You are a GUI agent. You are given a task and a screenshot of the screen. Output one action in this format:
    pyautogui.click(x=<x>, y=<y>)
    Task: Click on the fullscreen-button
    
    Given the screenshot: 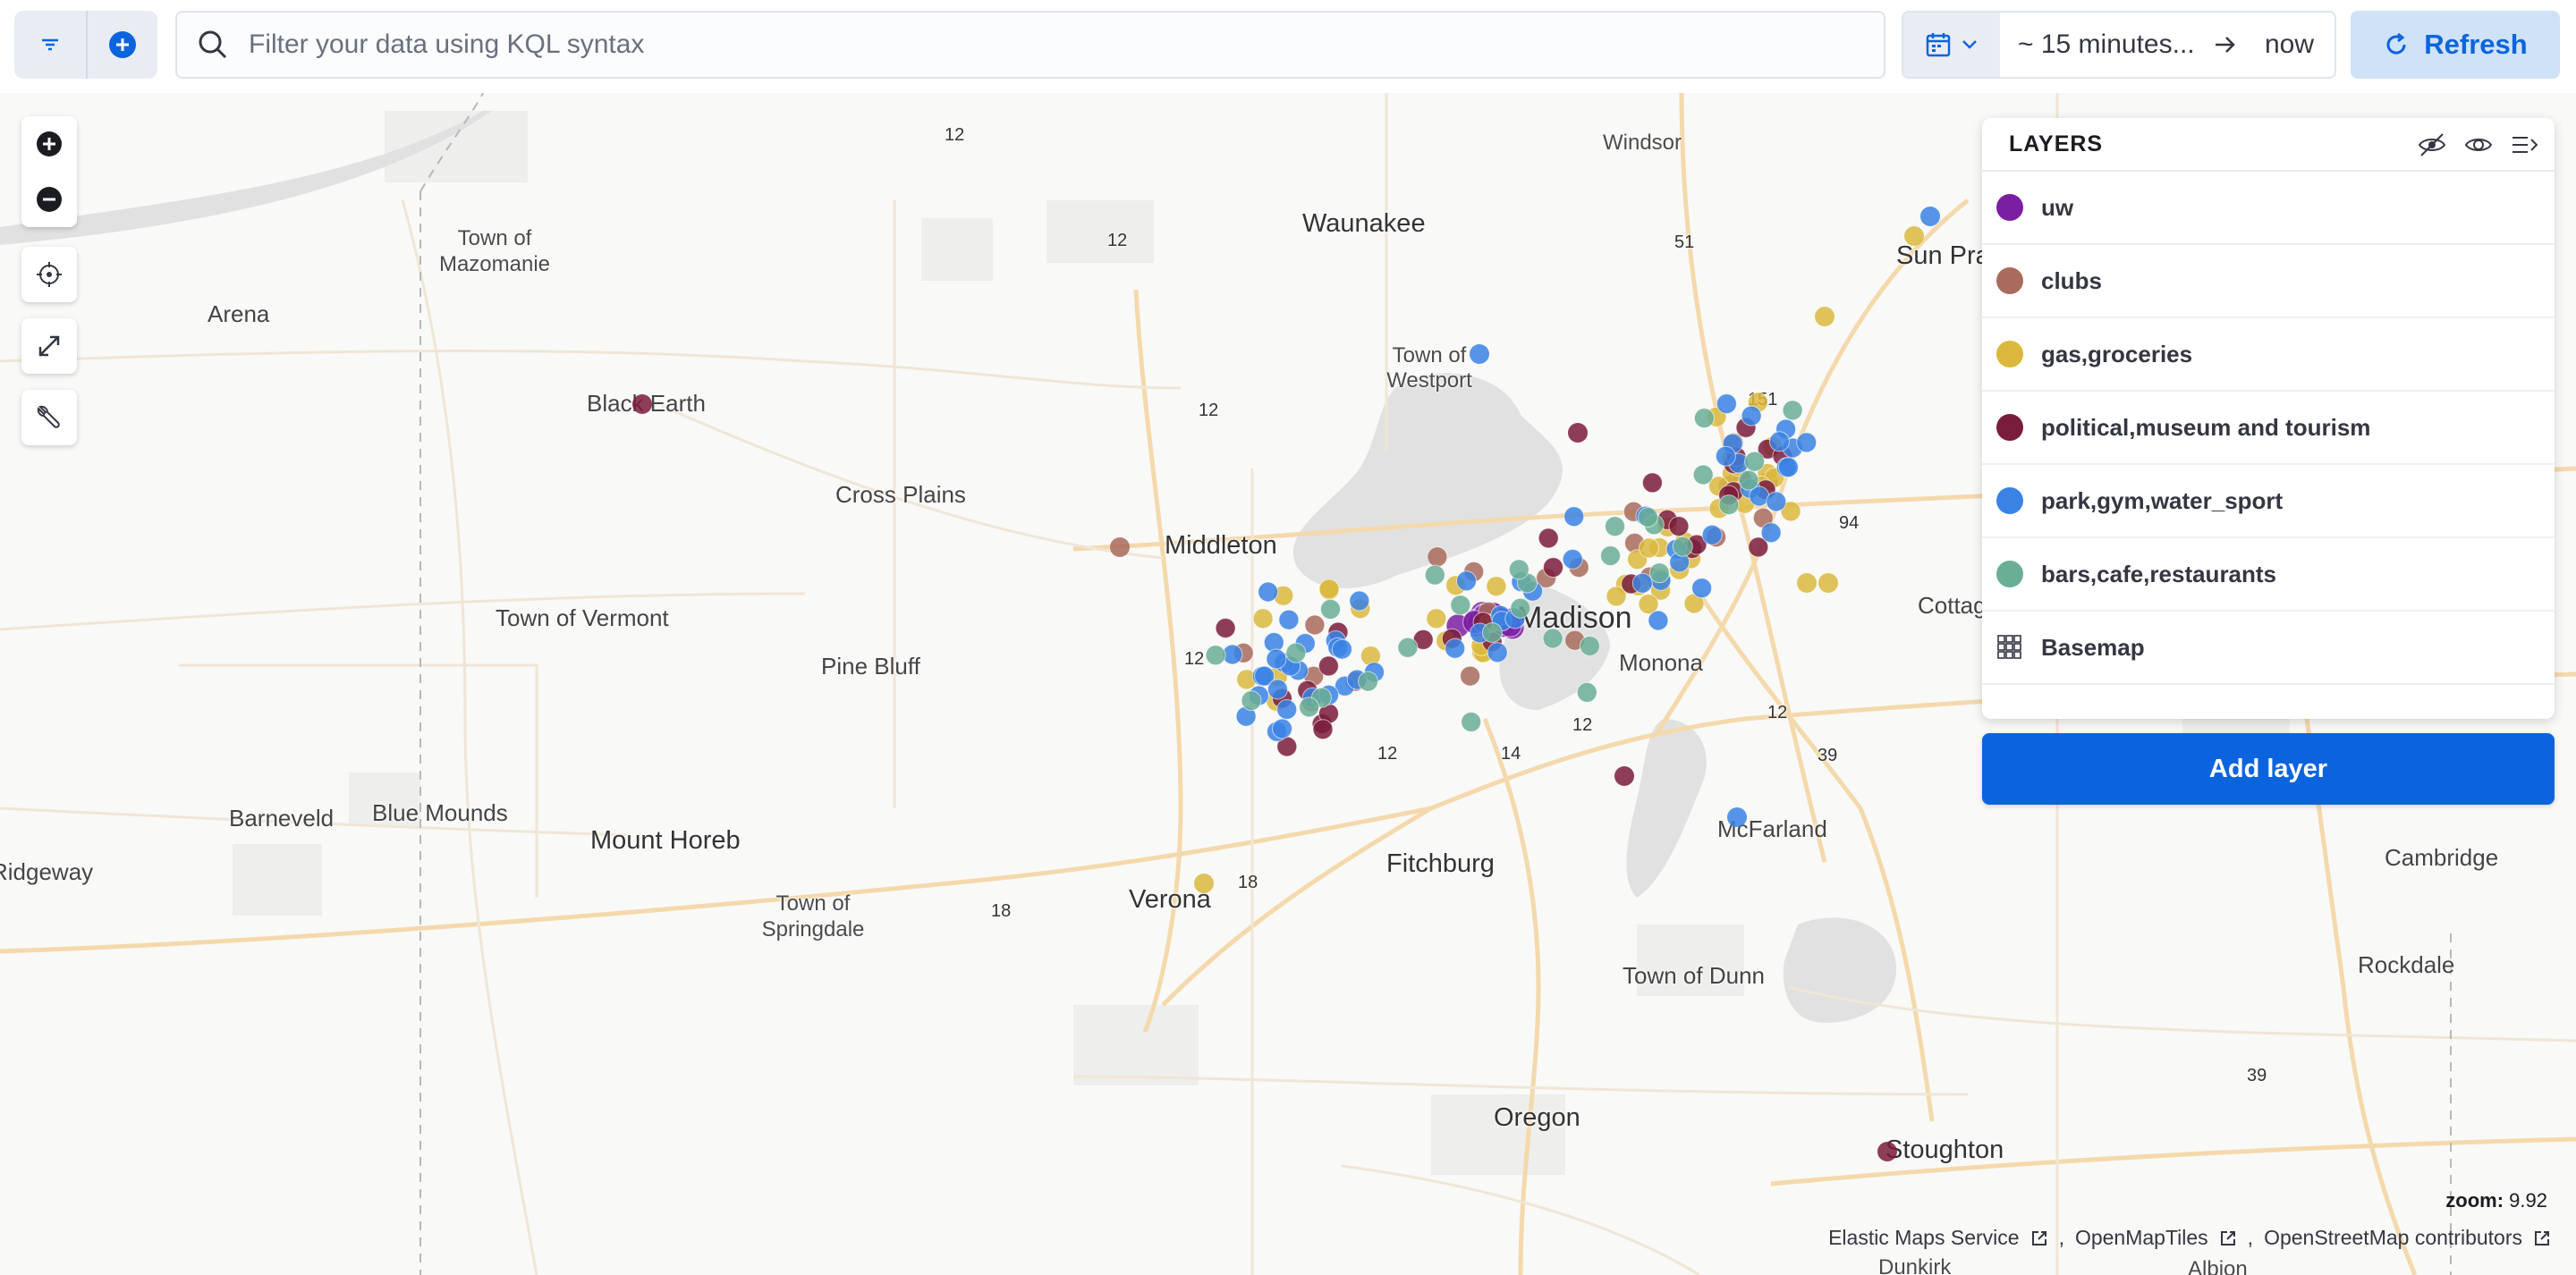 What is the action you would take?
    pyautogui.click(x=49, y=346)
    